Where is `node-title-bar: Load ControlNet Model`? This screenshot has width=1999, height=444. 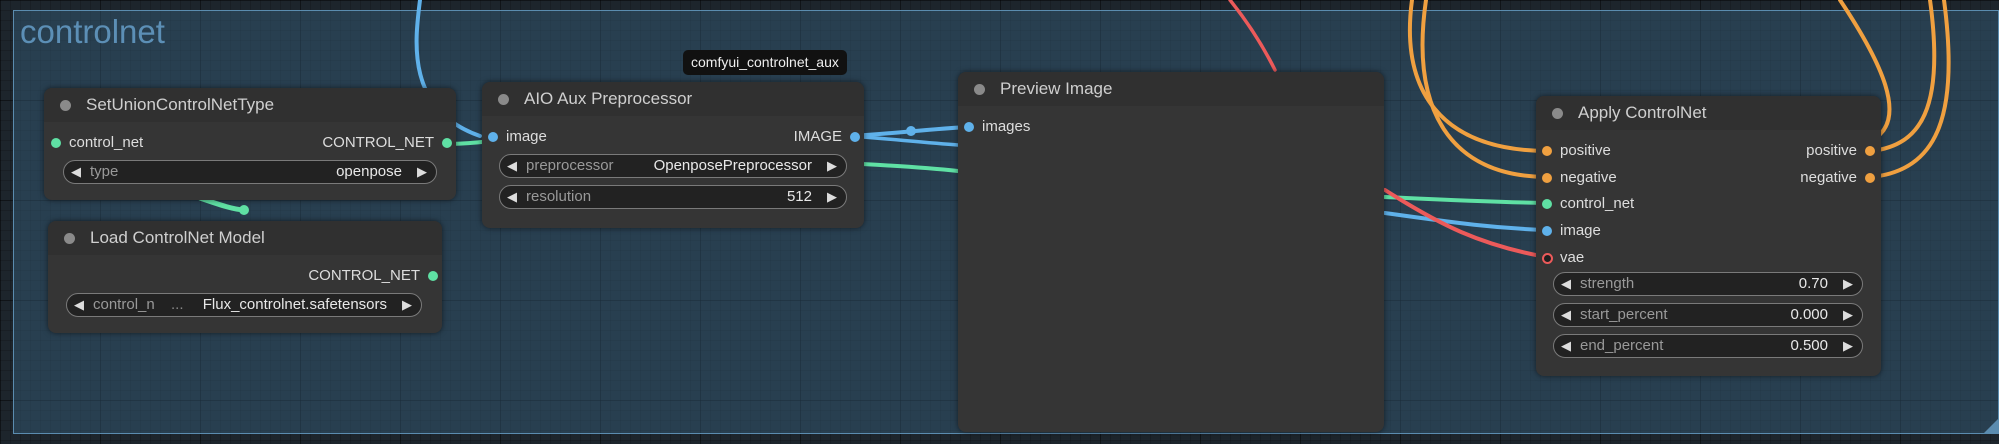
node-title-bar: Load ControlNet Model is located at coordinates (245, 238).